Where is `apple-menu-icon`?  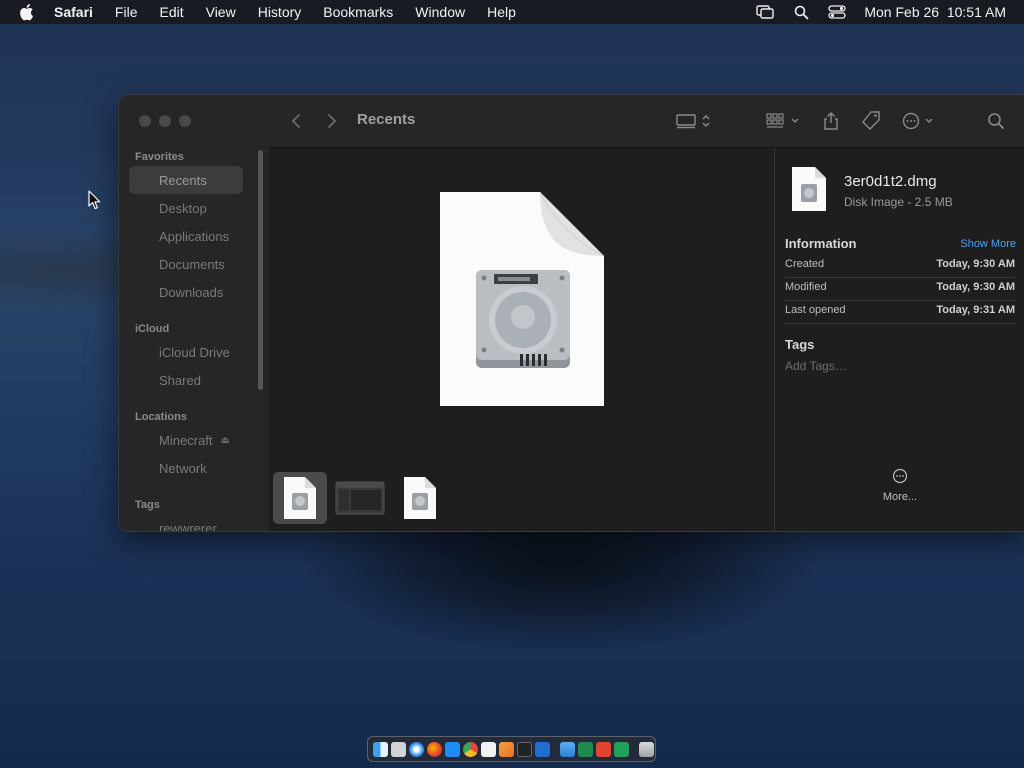 apple-menu-icon is located at coordinates (27, 12).